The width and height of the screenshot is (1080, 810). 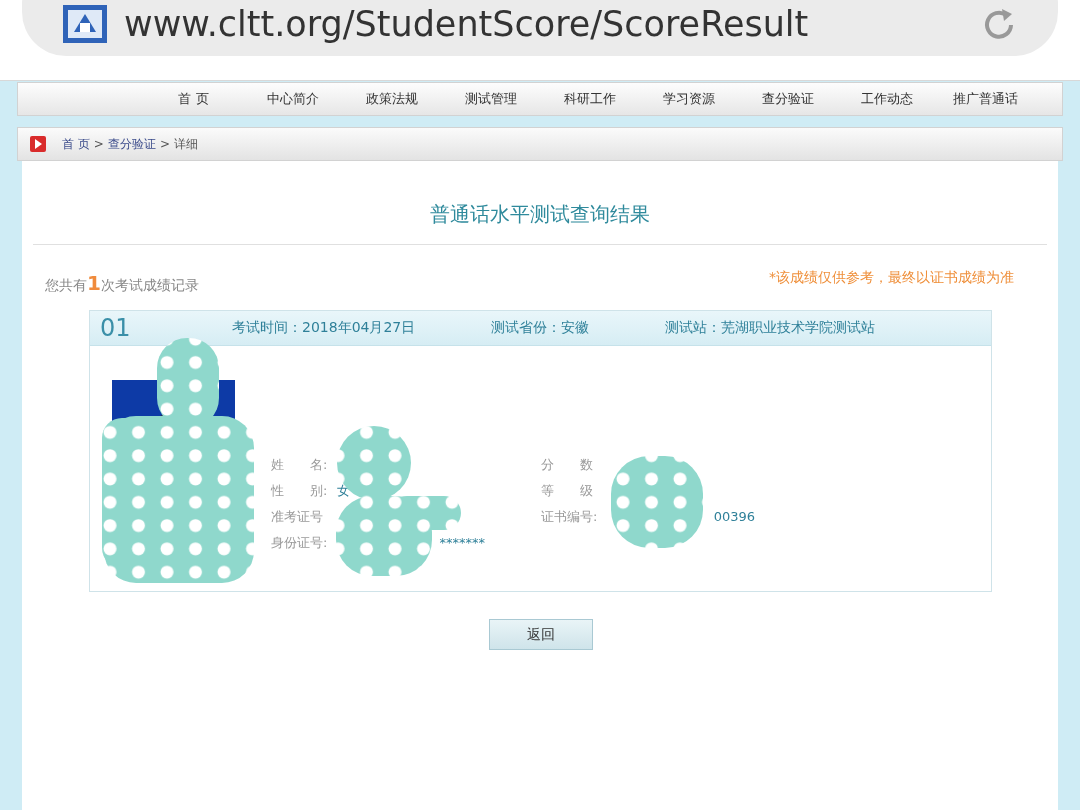 What do you see at coordinates (886, 99) in the screenshot?
I see `nav-link: 工作动态` at bounding box center [886, 99].